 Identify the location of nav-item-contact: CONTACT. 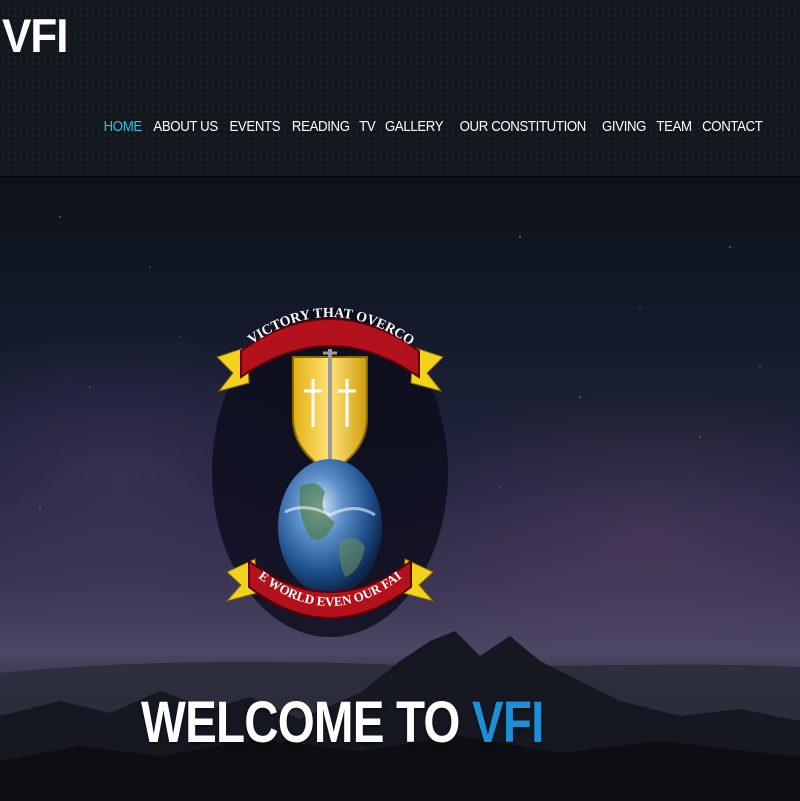
(732, 126).